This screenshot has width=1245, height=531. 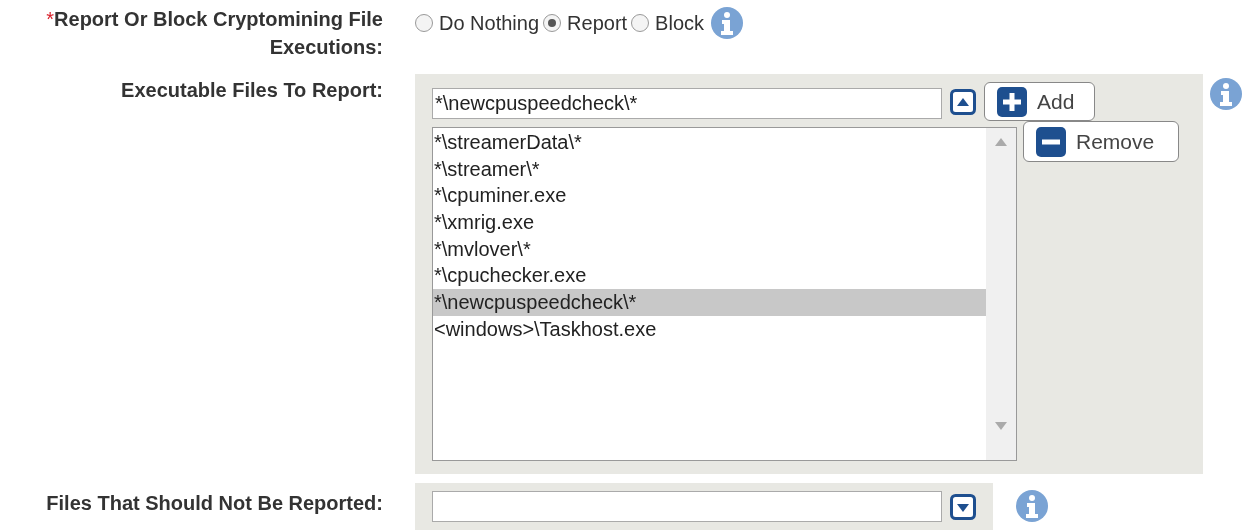 What do you see at coordinates (1001, 142) in the screenshot?
I see `scroll-up-icon` at bounding box center [1001, 142].